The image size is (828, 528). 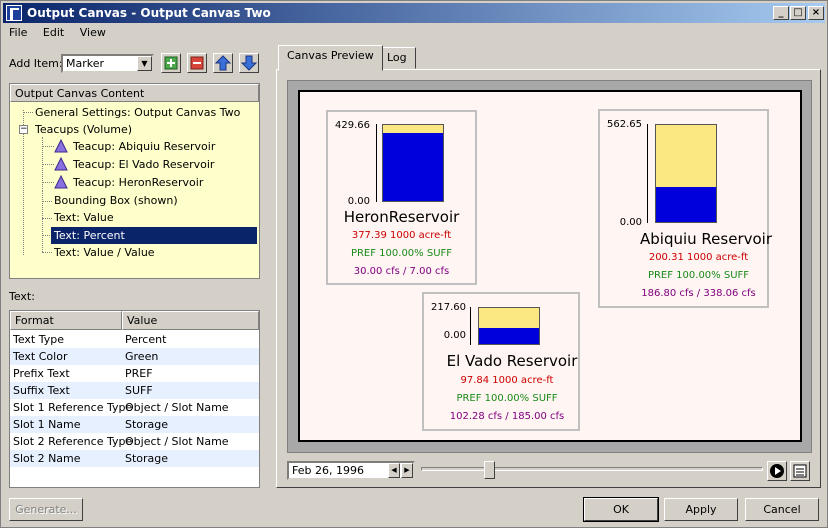 What do you see at coordinates (249, 63) in the screenshot?
I see `move-down-button` at bounding box center [249, 63].